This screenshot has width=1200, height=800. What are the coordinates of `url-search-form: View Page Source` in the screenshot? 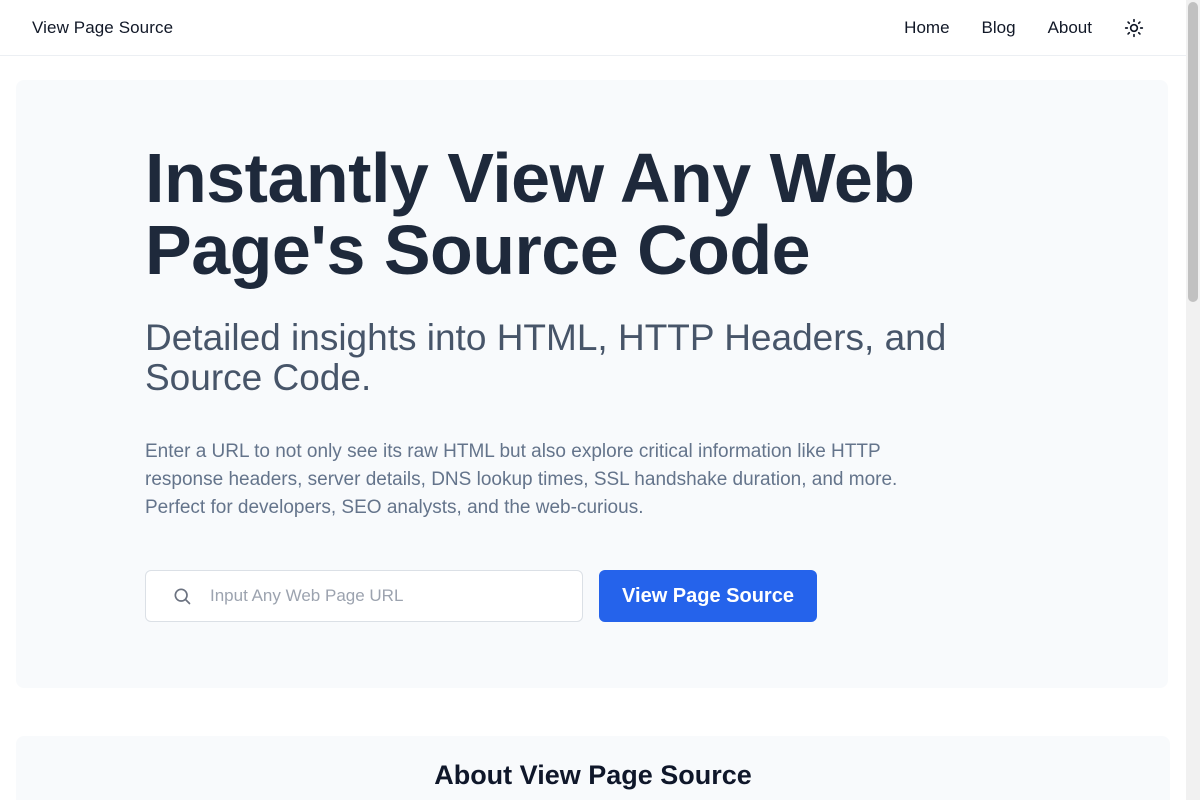 It's located at (575, 596).